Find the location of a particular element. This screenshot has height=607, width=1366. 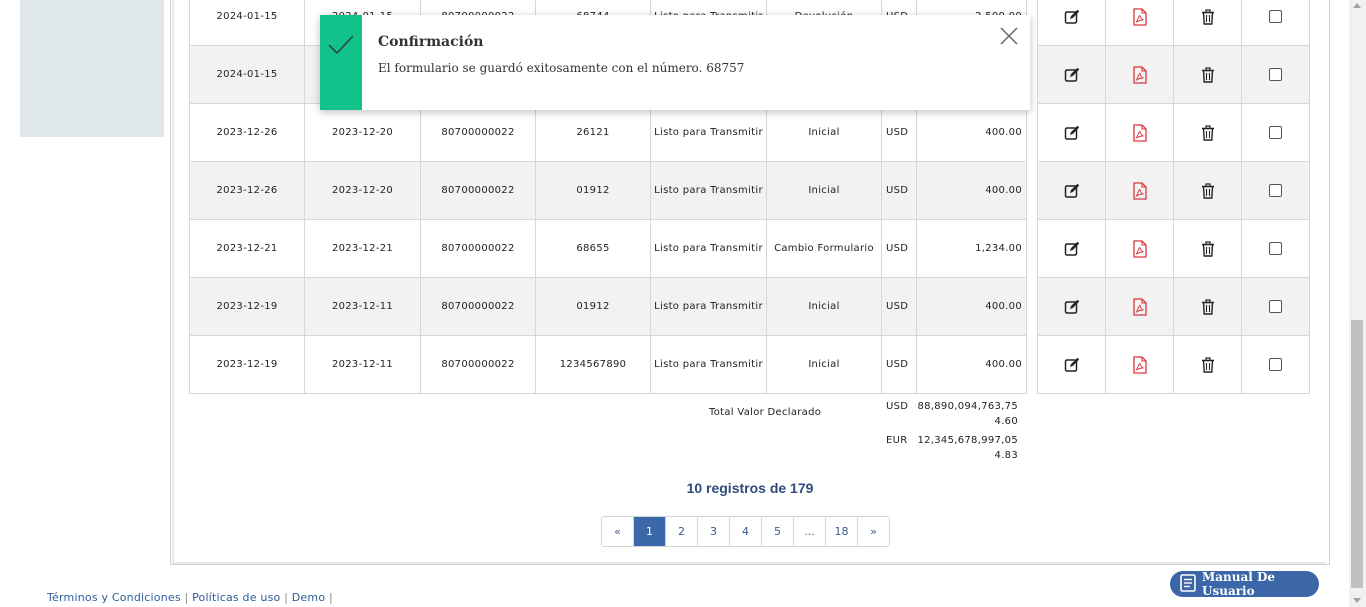

page-prev: « is located at coordinates (618, 531).